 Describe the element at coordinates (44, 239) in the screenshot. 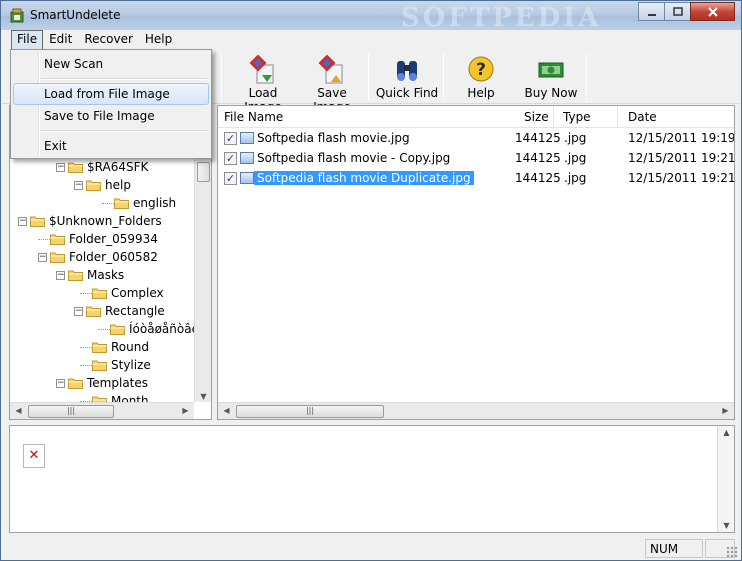

I see `tree-connector` at that location.